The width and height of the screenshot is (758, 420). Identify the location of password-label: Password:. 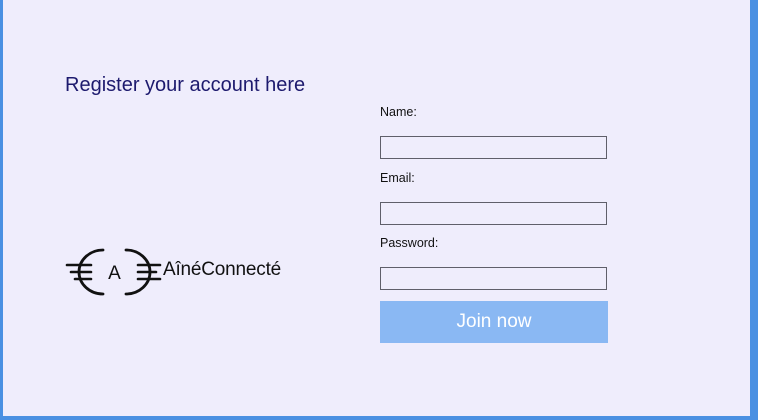
(409, 243).